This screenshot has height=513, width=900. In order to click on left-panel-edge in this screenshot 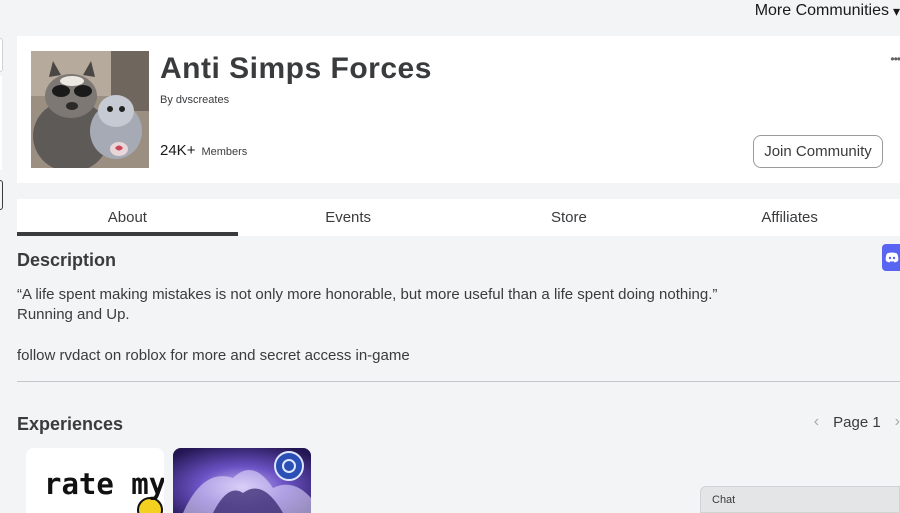, I will do `click(1, 55)`.